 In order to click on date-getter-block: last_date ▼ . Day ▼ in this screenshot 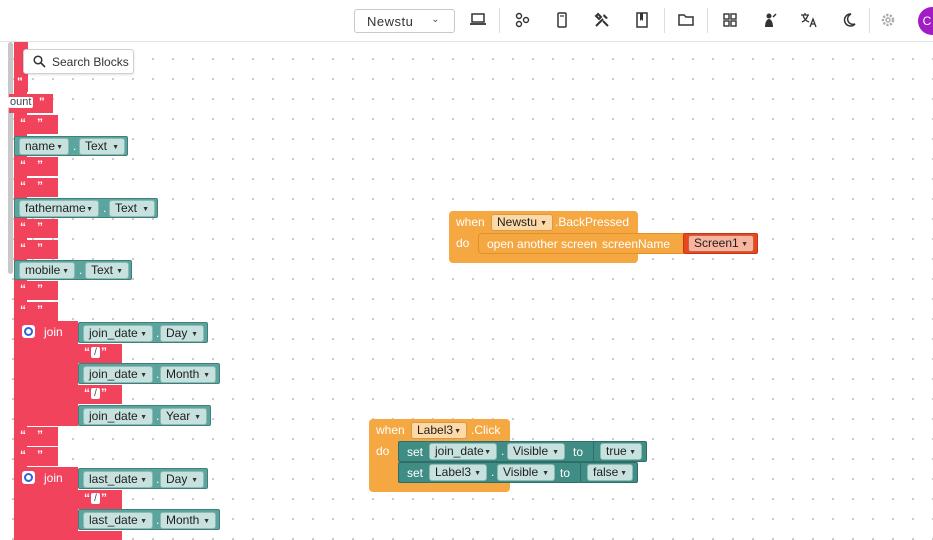, I will do `click(143, 478)`.